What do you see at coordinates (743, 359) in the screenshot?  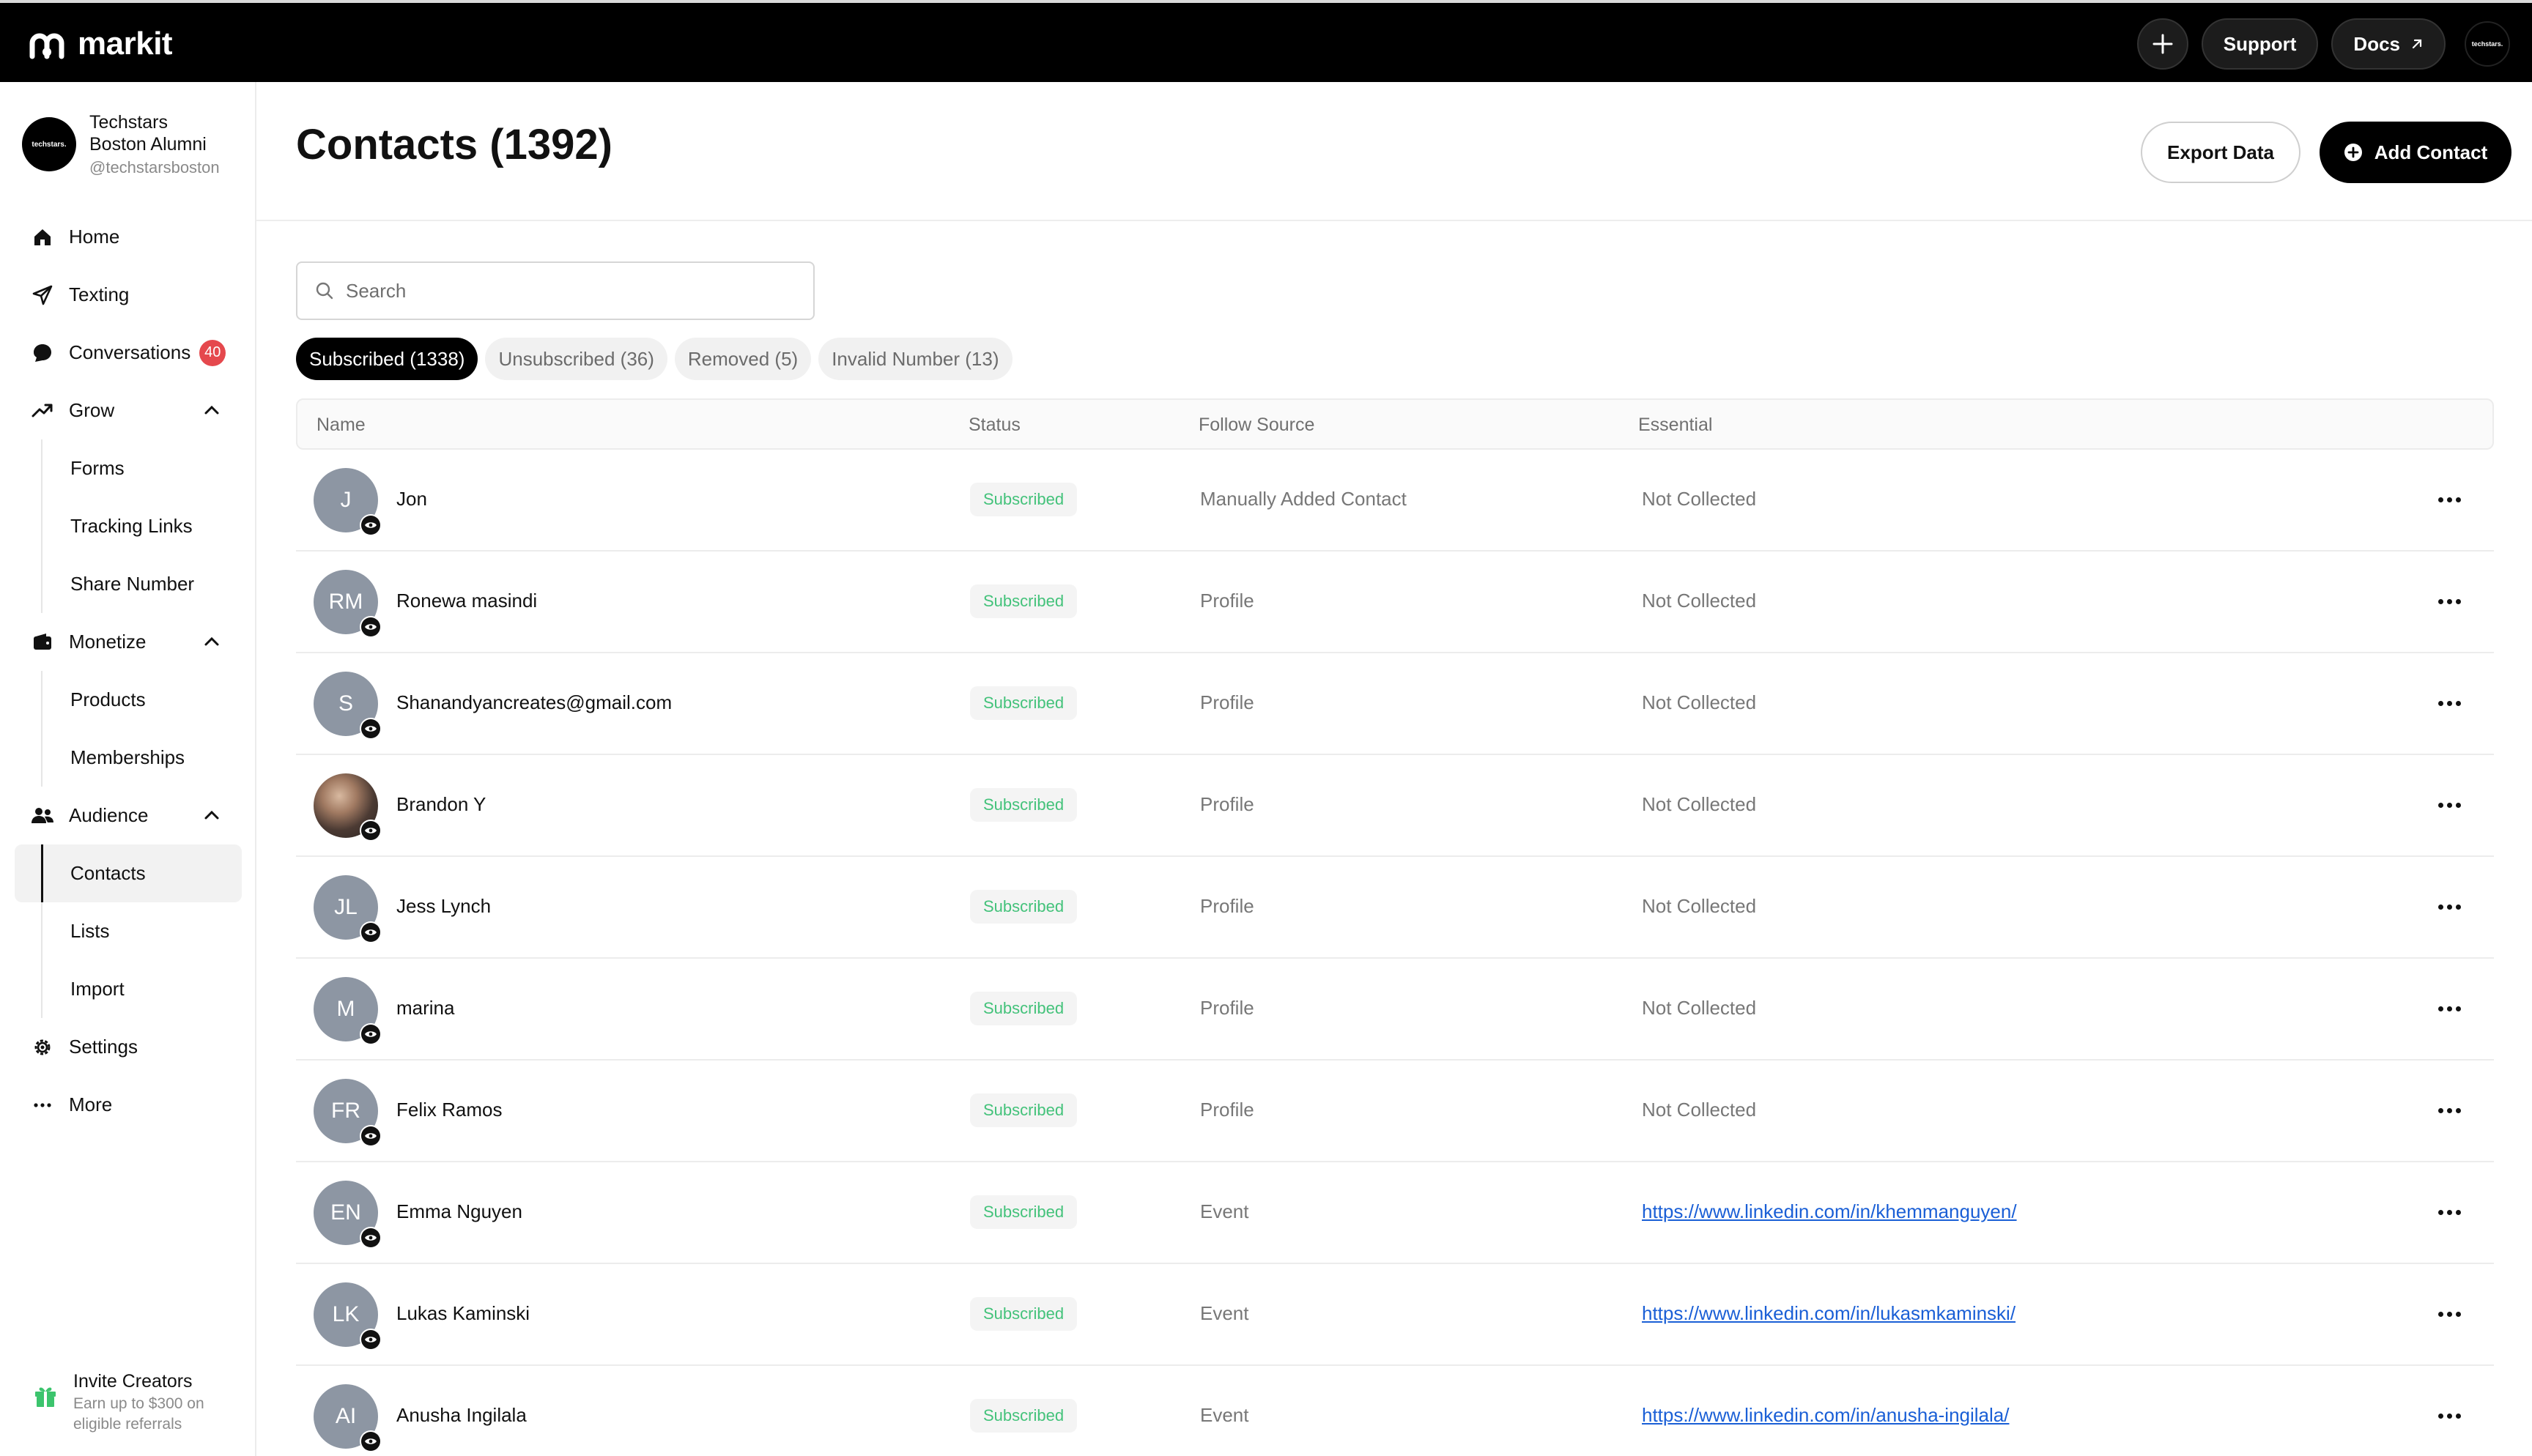 I see `tab-removed: Removed (5)` at bounding box center [743, 359].